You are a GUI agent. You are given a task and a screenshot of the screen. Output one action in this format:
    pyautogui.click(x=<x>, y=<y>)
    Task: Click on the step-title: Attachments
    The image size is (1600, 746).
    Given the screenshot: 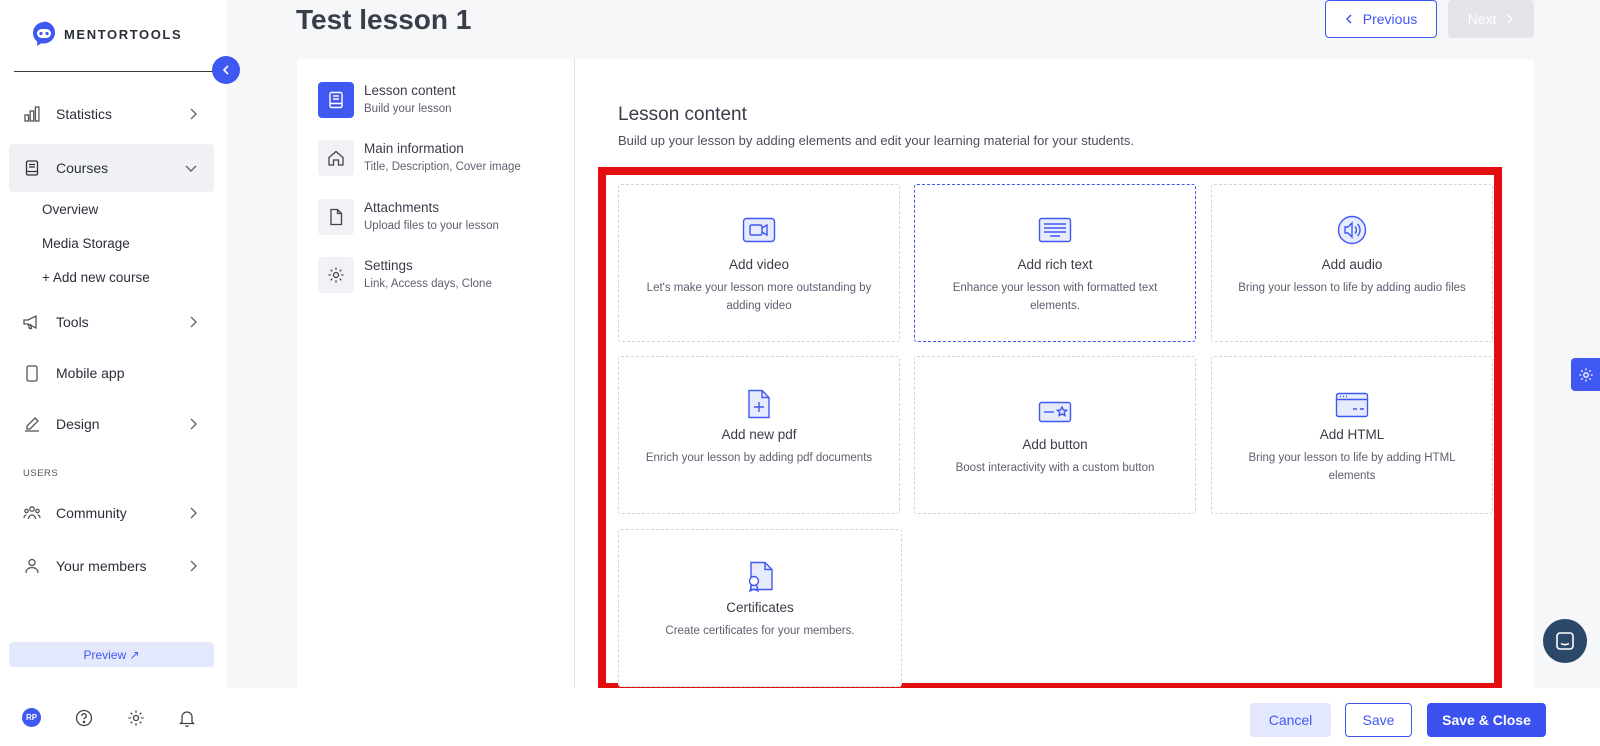 What is the action you would take?
    pyautogui.click(x=402, y=207)
    